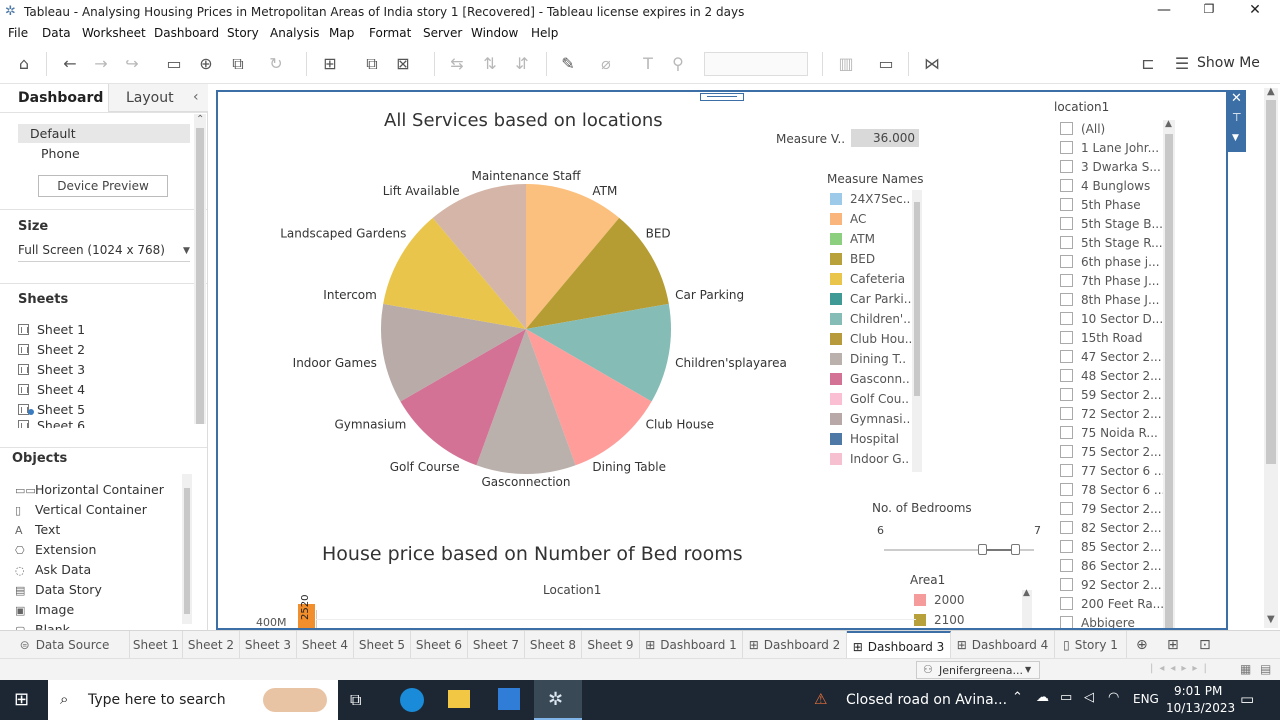  I want to click on edge-icon, so click(412, 700).